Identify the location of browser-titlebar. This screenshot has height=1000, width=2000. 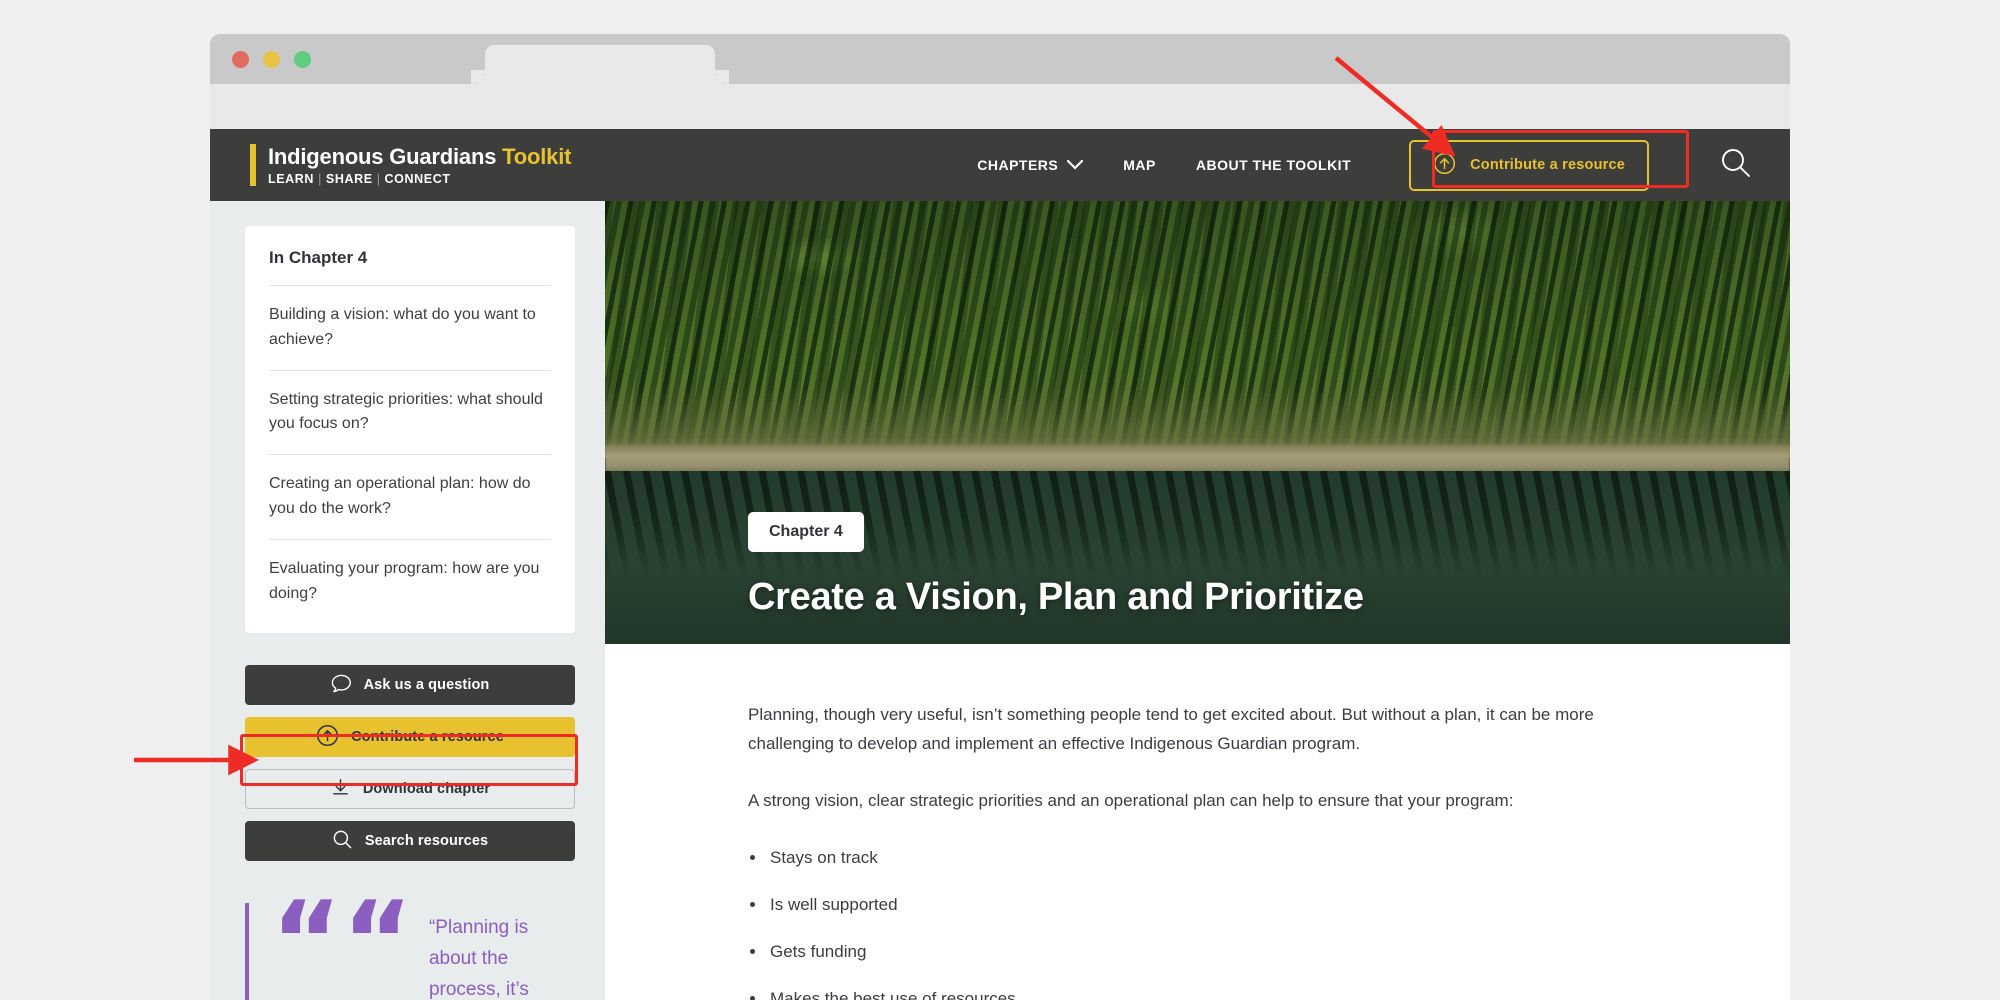
(1000, 59).